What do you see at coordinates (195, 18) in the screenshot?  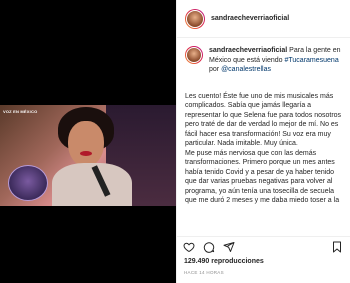 I see `avatar` at bounding box center [195, 18].